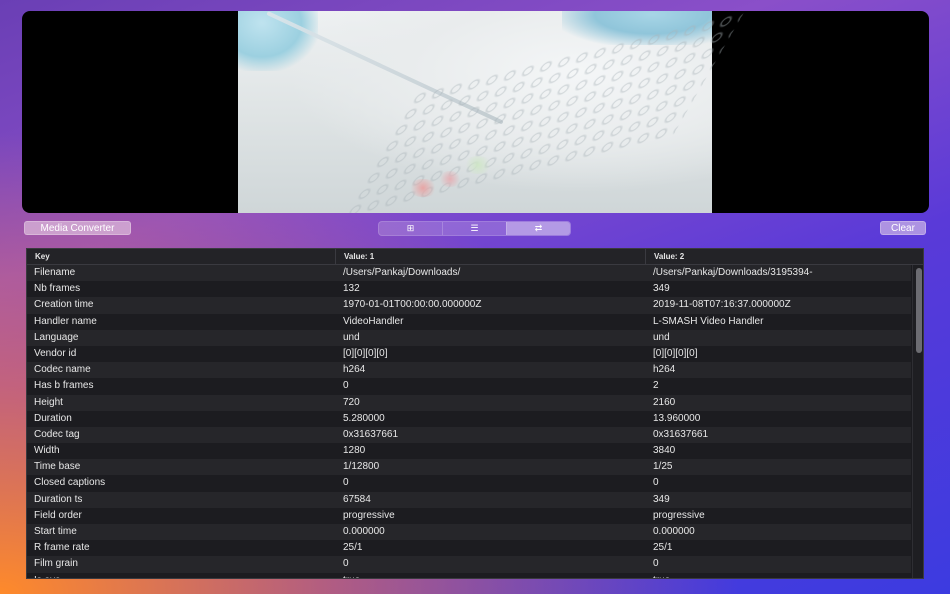 Image resolution: width=950 pixels, height=594 pixels. What do you see at coordinates (778, 257) in the screenshot?
I see `column-header-value2: Value: 2` at bounding box center [778, 257].